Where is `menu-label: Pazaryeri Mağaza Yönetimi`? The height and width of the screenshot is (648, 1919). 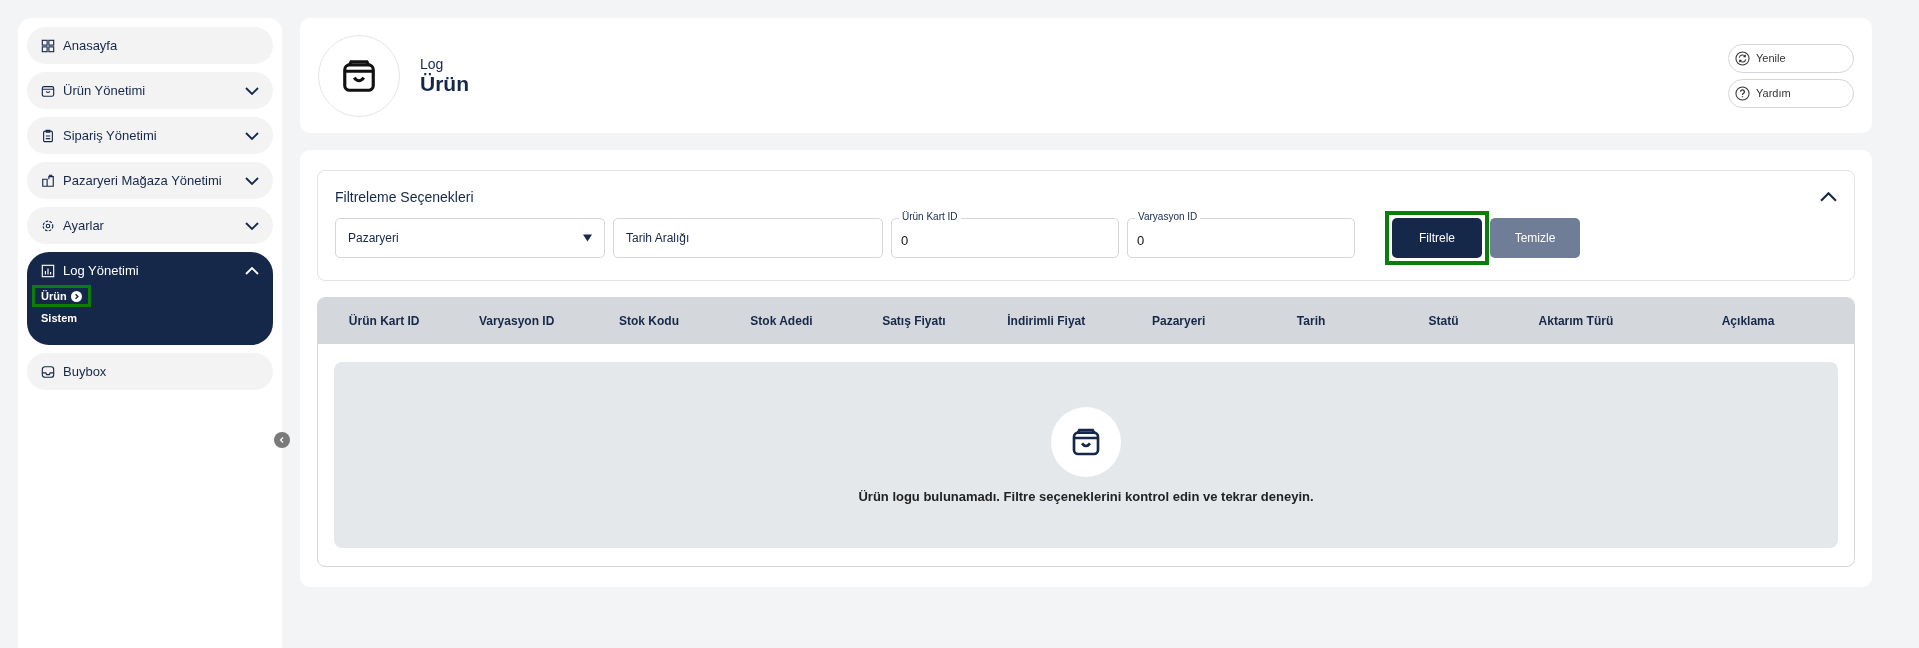 menu-label: Pazaryeri Mağaza Yönetimi is located at coordinates (143, 180).